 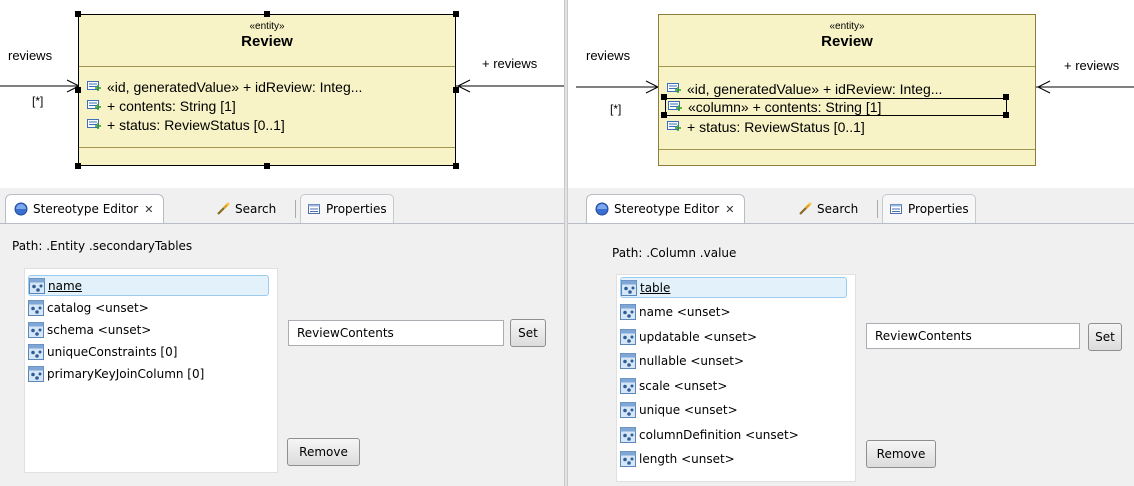 What do you see at coordinates (161, 106) in the screenshot?
I see `attribute-contents: + contents: String [1]` at bounding box center [161, 106].